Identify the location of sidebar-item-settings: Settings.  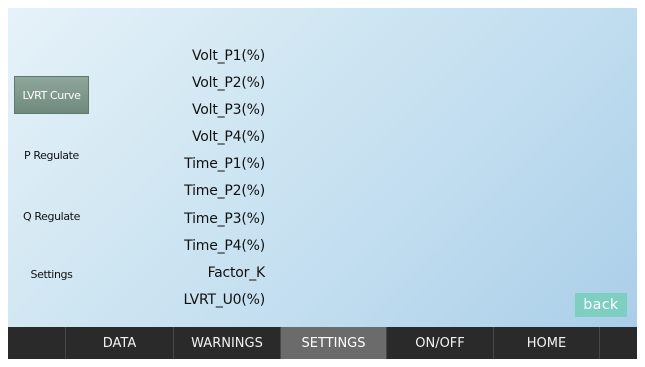
(51, 274).